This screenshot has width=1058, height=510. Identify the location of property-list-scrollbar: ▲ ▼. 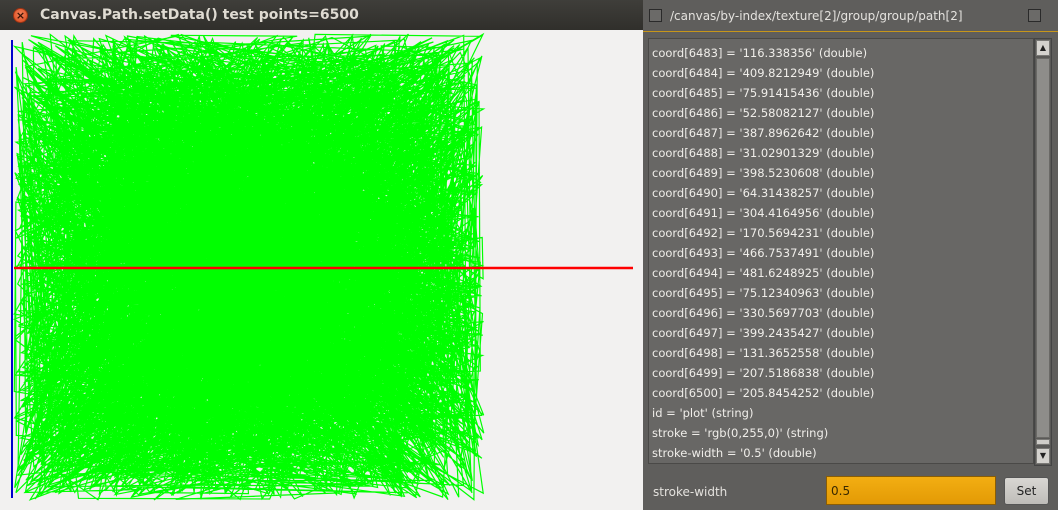
(1043, 252).